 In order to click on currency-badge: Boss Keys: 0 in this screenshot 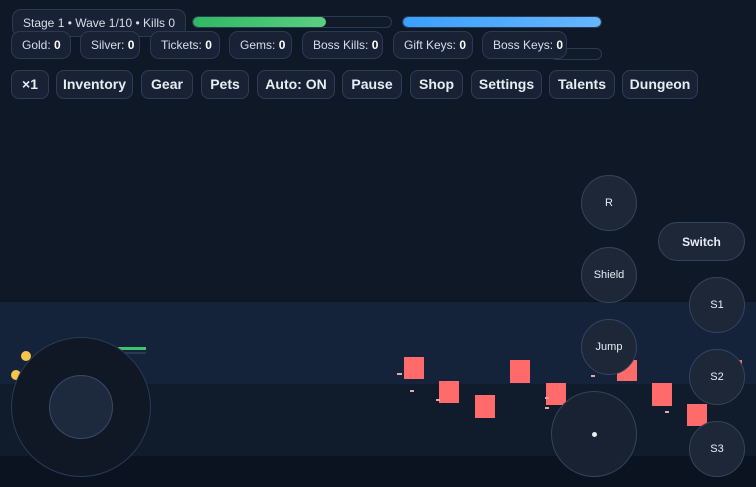, I will do `click(524, 45)`.